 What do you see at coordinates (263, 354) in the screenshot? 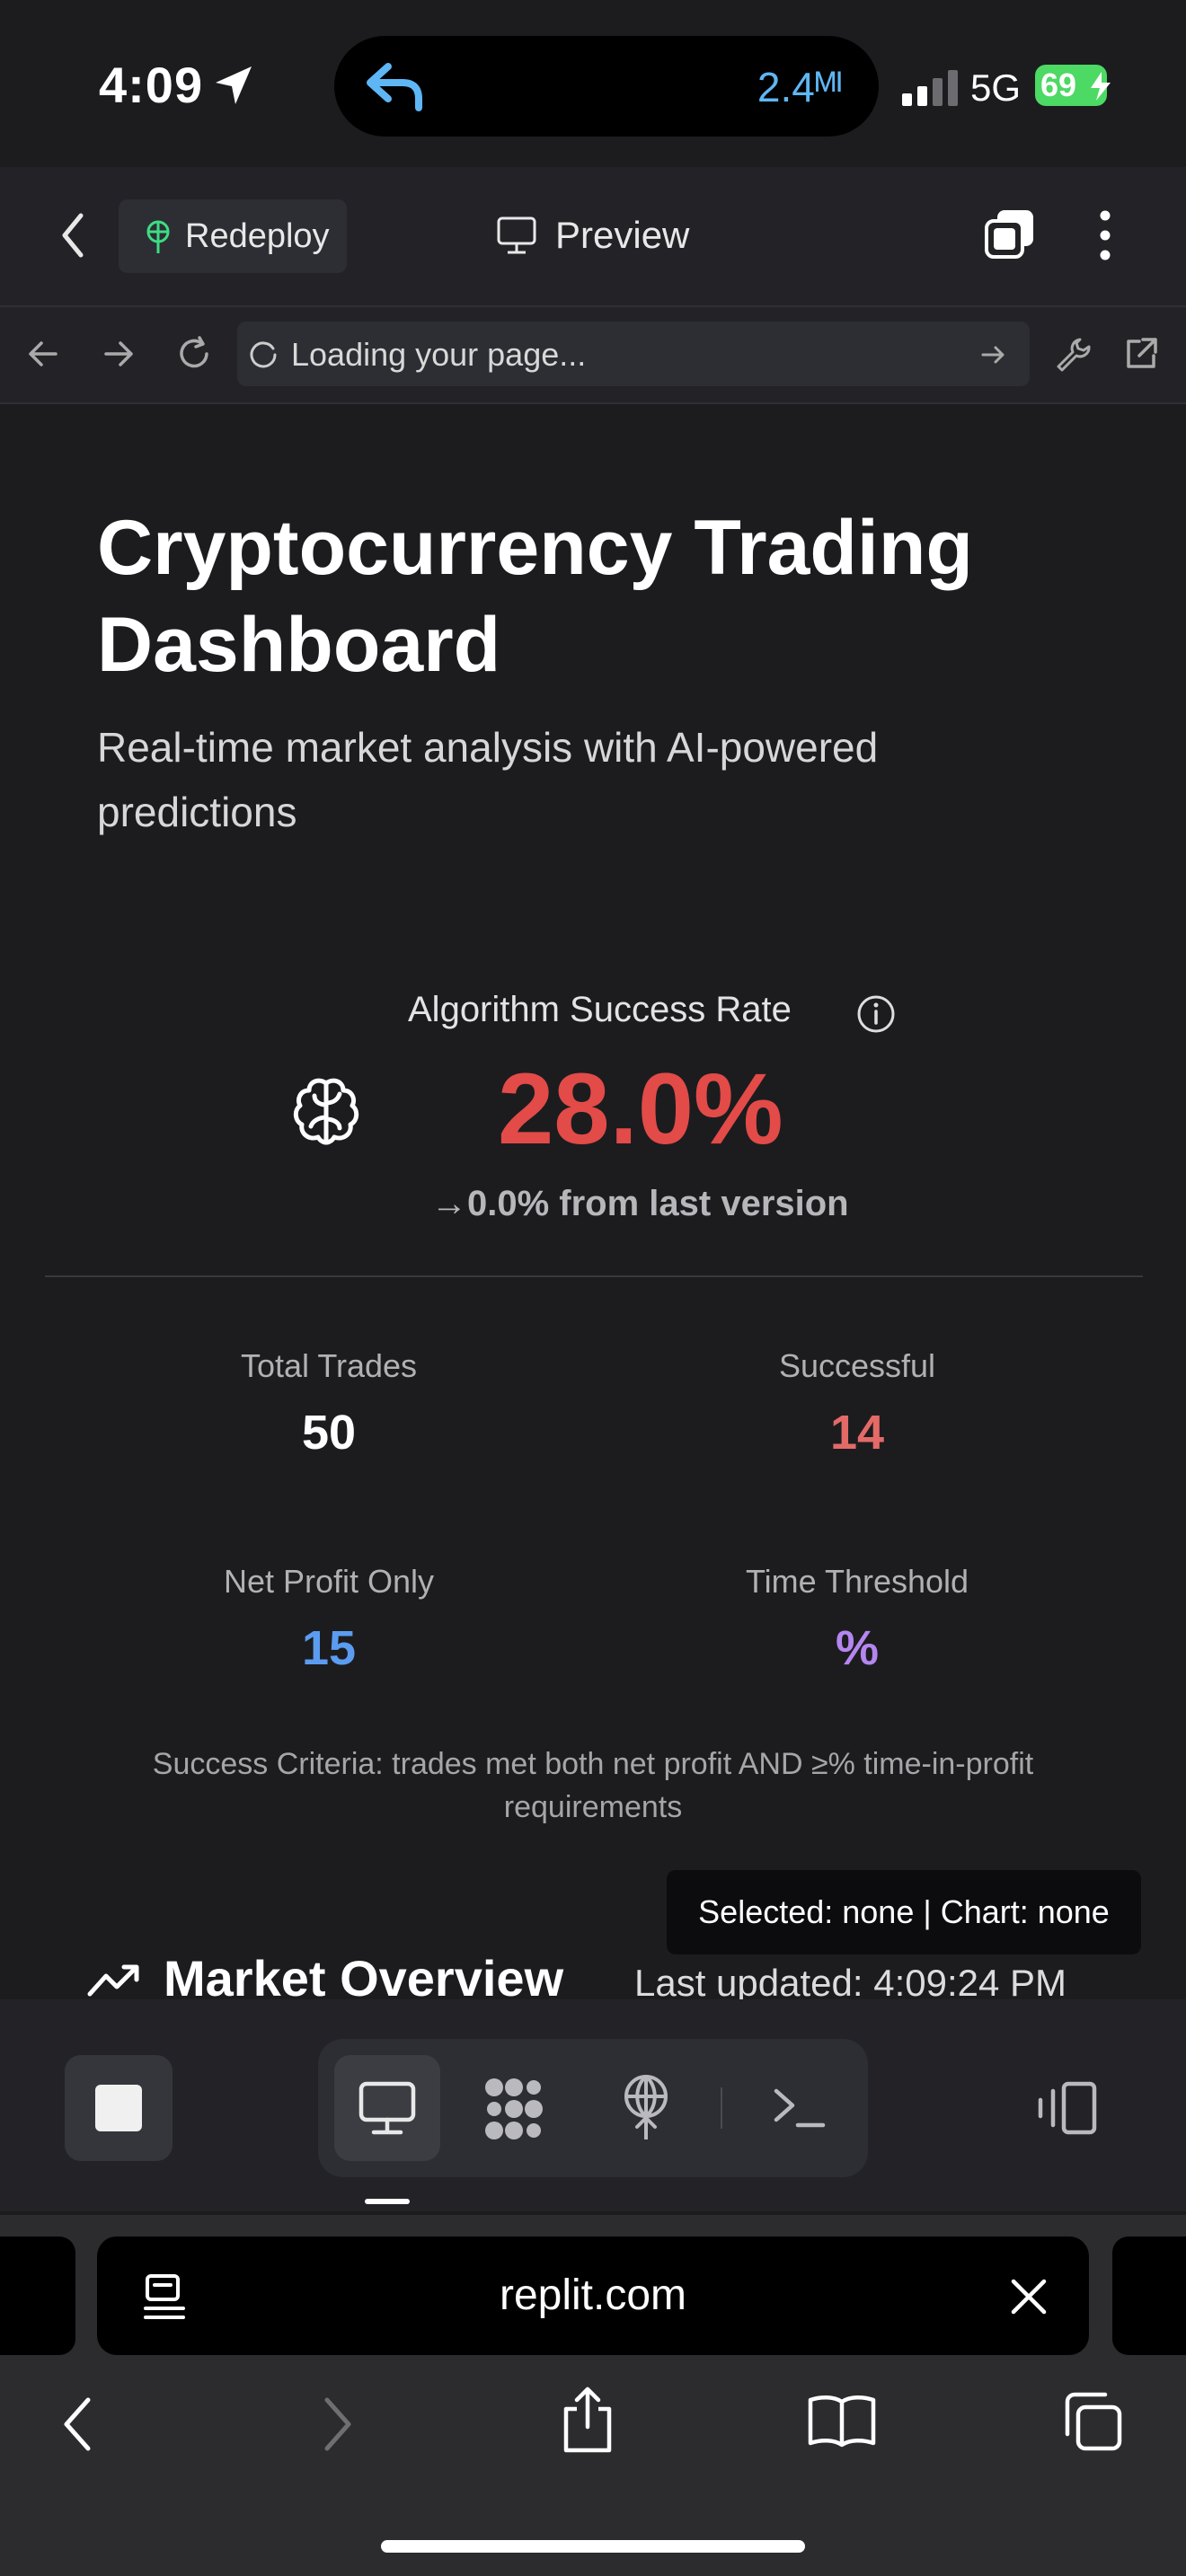
I see `loading-spinner-icon` at bounding box center [263, 354].